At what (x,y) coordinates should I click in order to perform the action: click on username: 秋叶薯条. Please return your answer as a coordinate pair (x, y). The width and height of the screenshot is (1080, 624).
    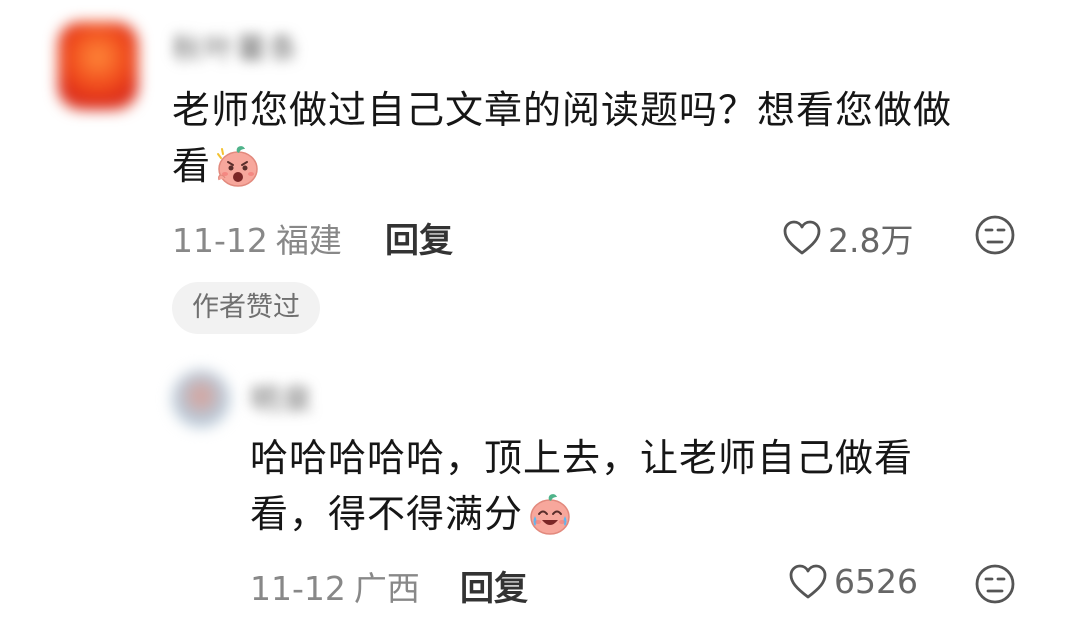
    Looking at the image, I should click on (236, 46).